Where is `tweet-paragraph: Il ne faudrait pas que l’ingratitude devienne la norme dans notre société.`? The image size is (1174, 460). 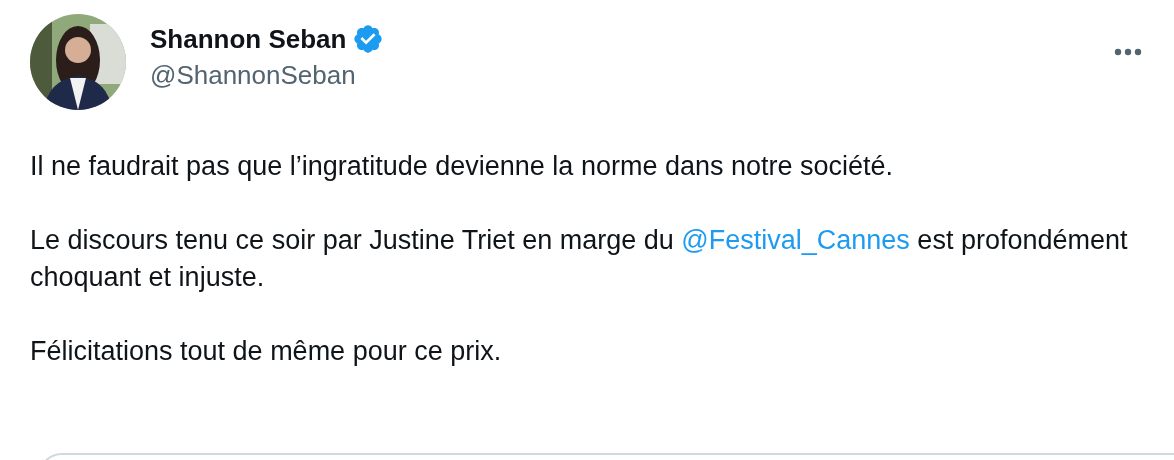
tweet-paragraph: Il ne faudrait pas que l’ingratitude devienne la norme dans notre société. is located at coordinates (462, 166).